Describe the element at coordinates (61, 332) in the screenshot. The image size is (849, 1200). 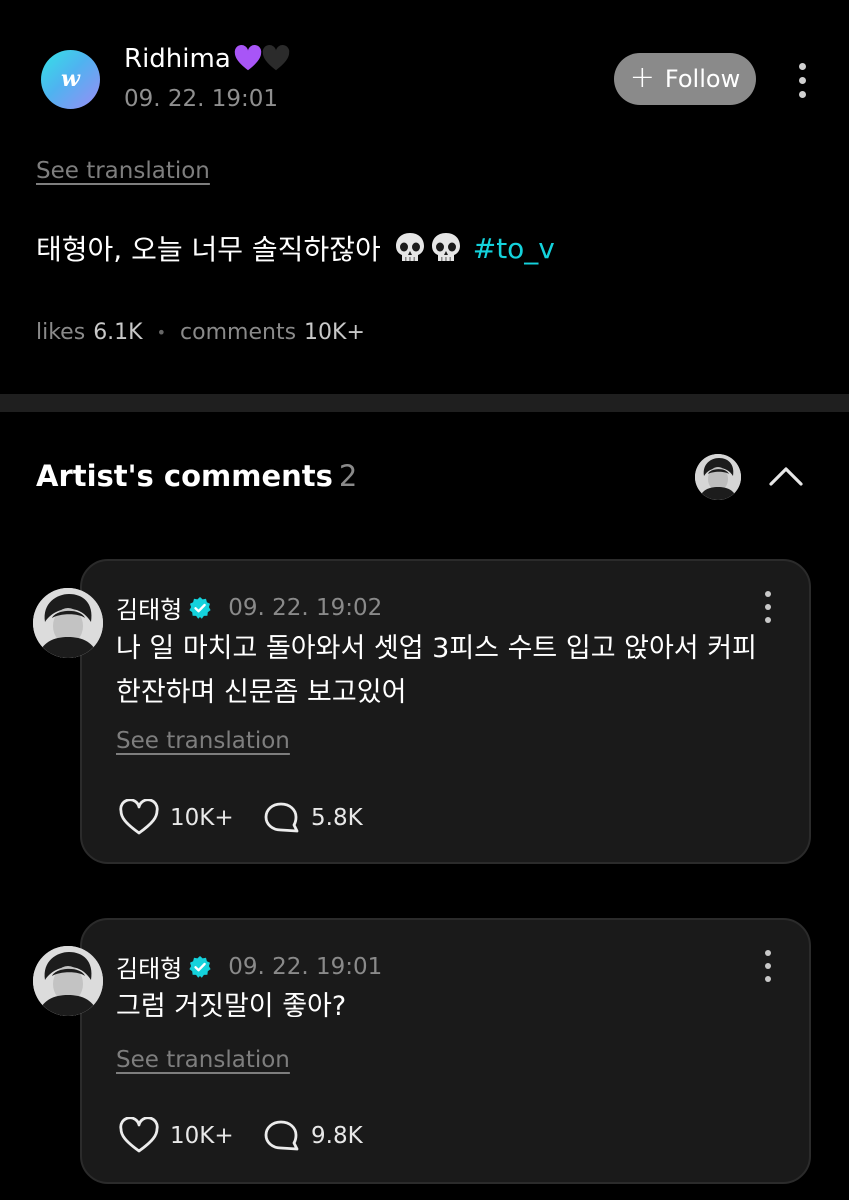
I see `likes-label: likes` at that location.